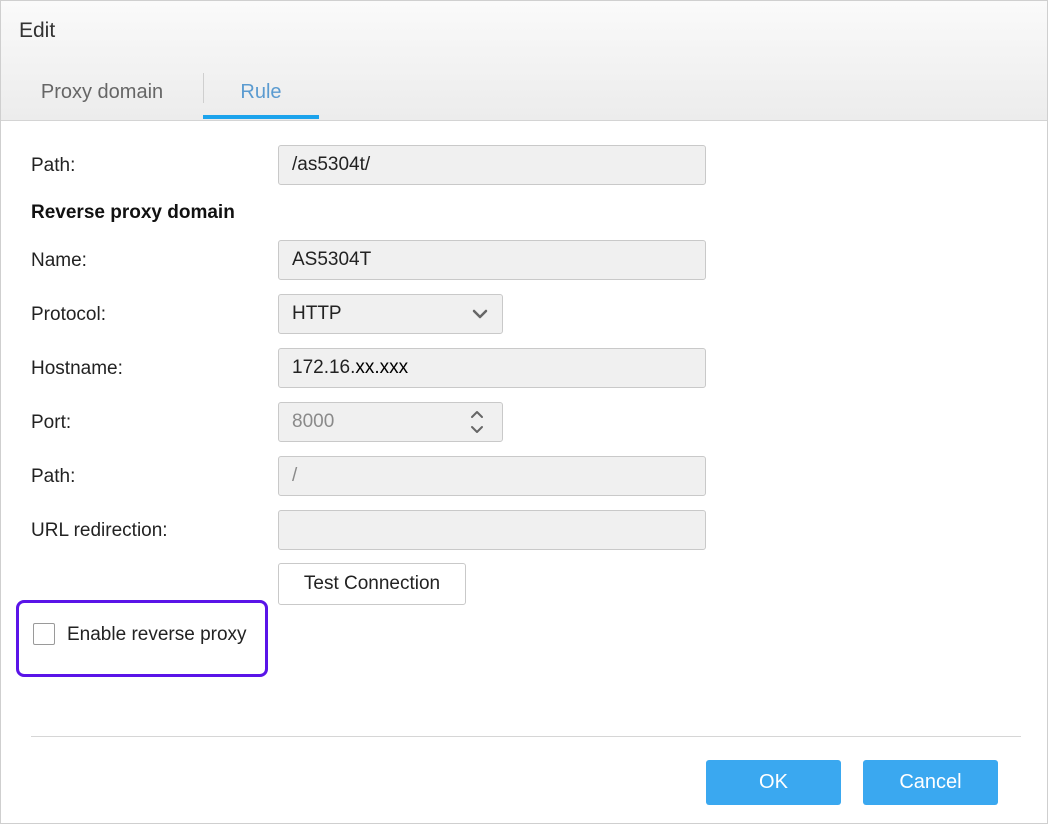  What do you see at coordinates (77, 368) in the screenshot?
I see `hostname-label: Hostname:` at bounding box center [77, 368].